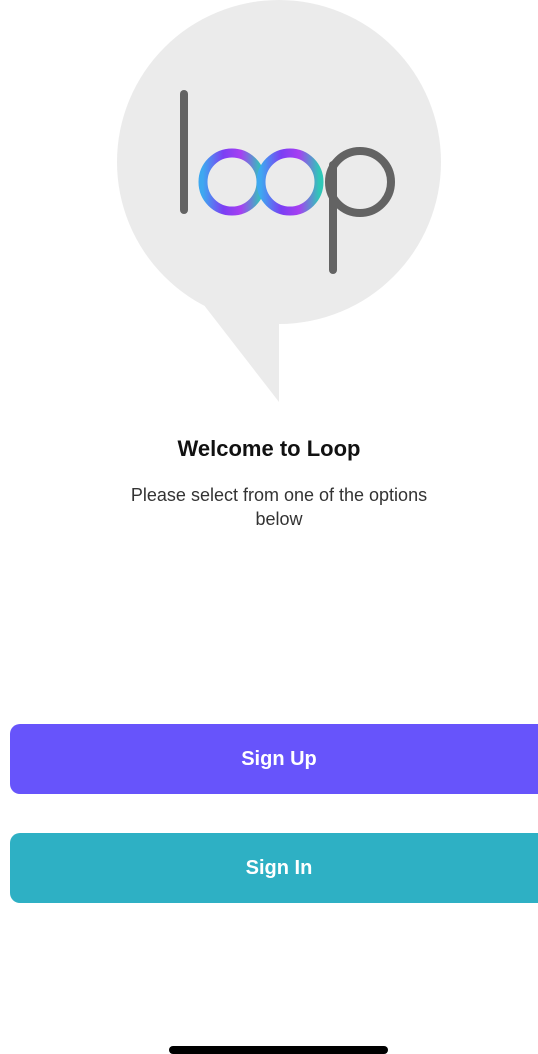  I want to click on sign-in-button: Sign In, so click(274, 868).